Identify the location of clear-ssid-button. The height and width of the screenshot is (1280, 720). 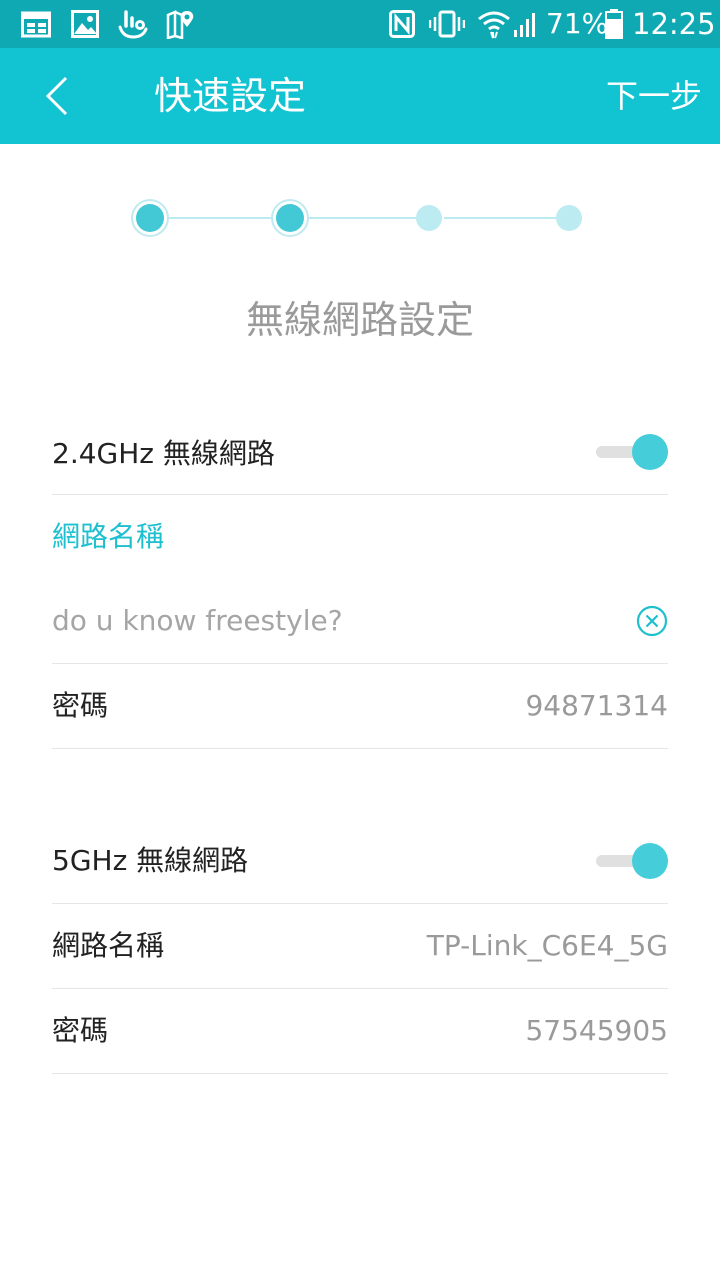
(652, 621).